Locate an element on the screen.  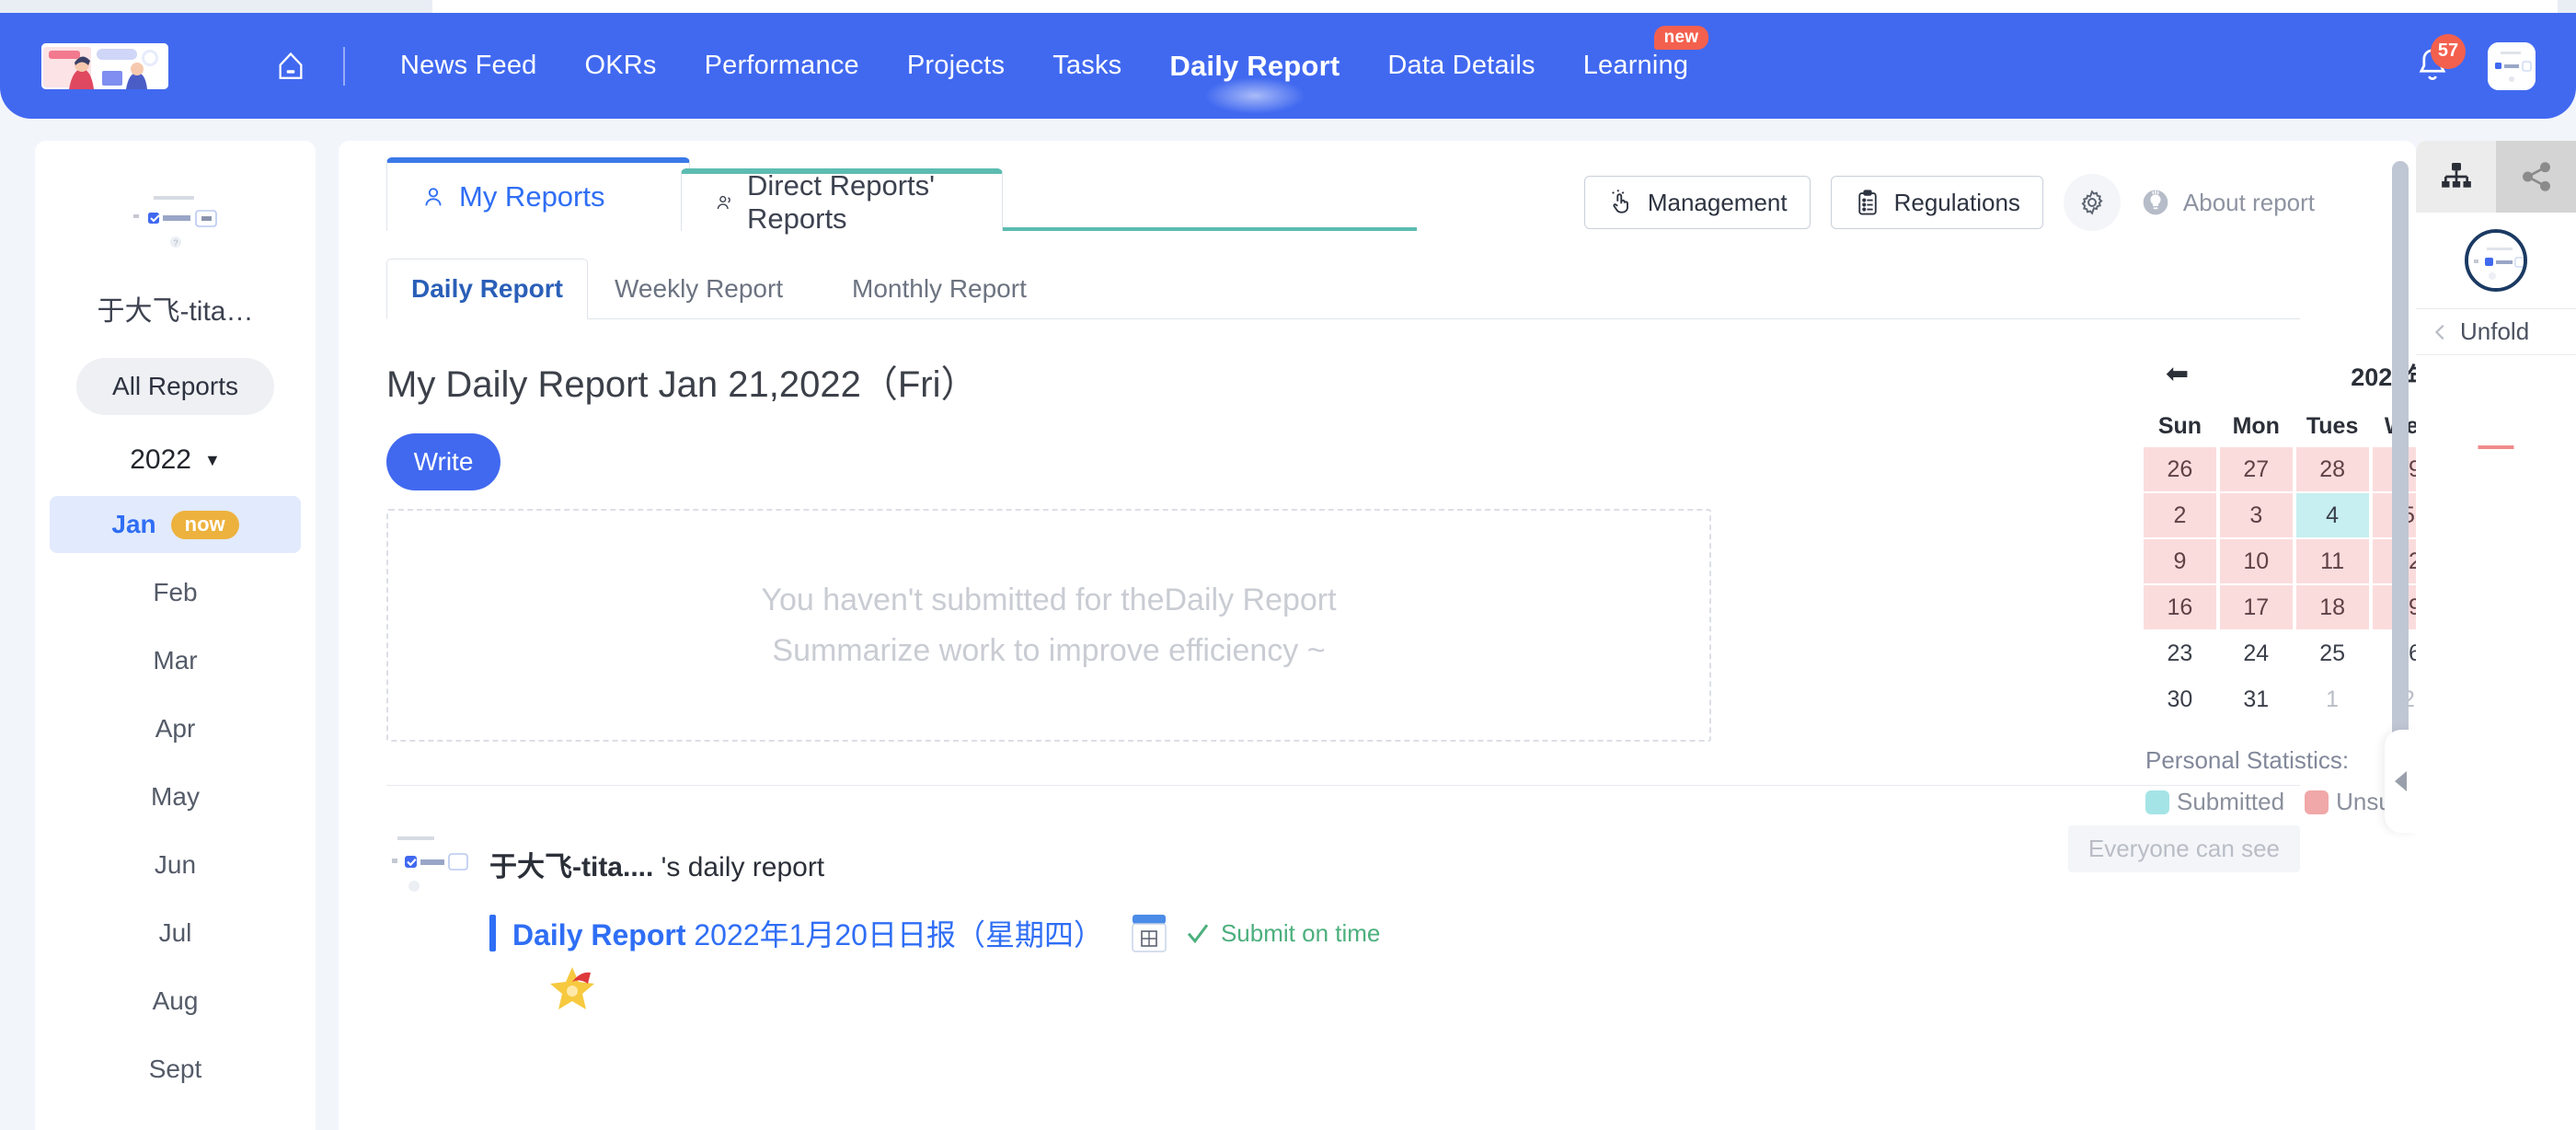
nav-item-news-feed: News Feed is located at coordinates (468, 66).